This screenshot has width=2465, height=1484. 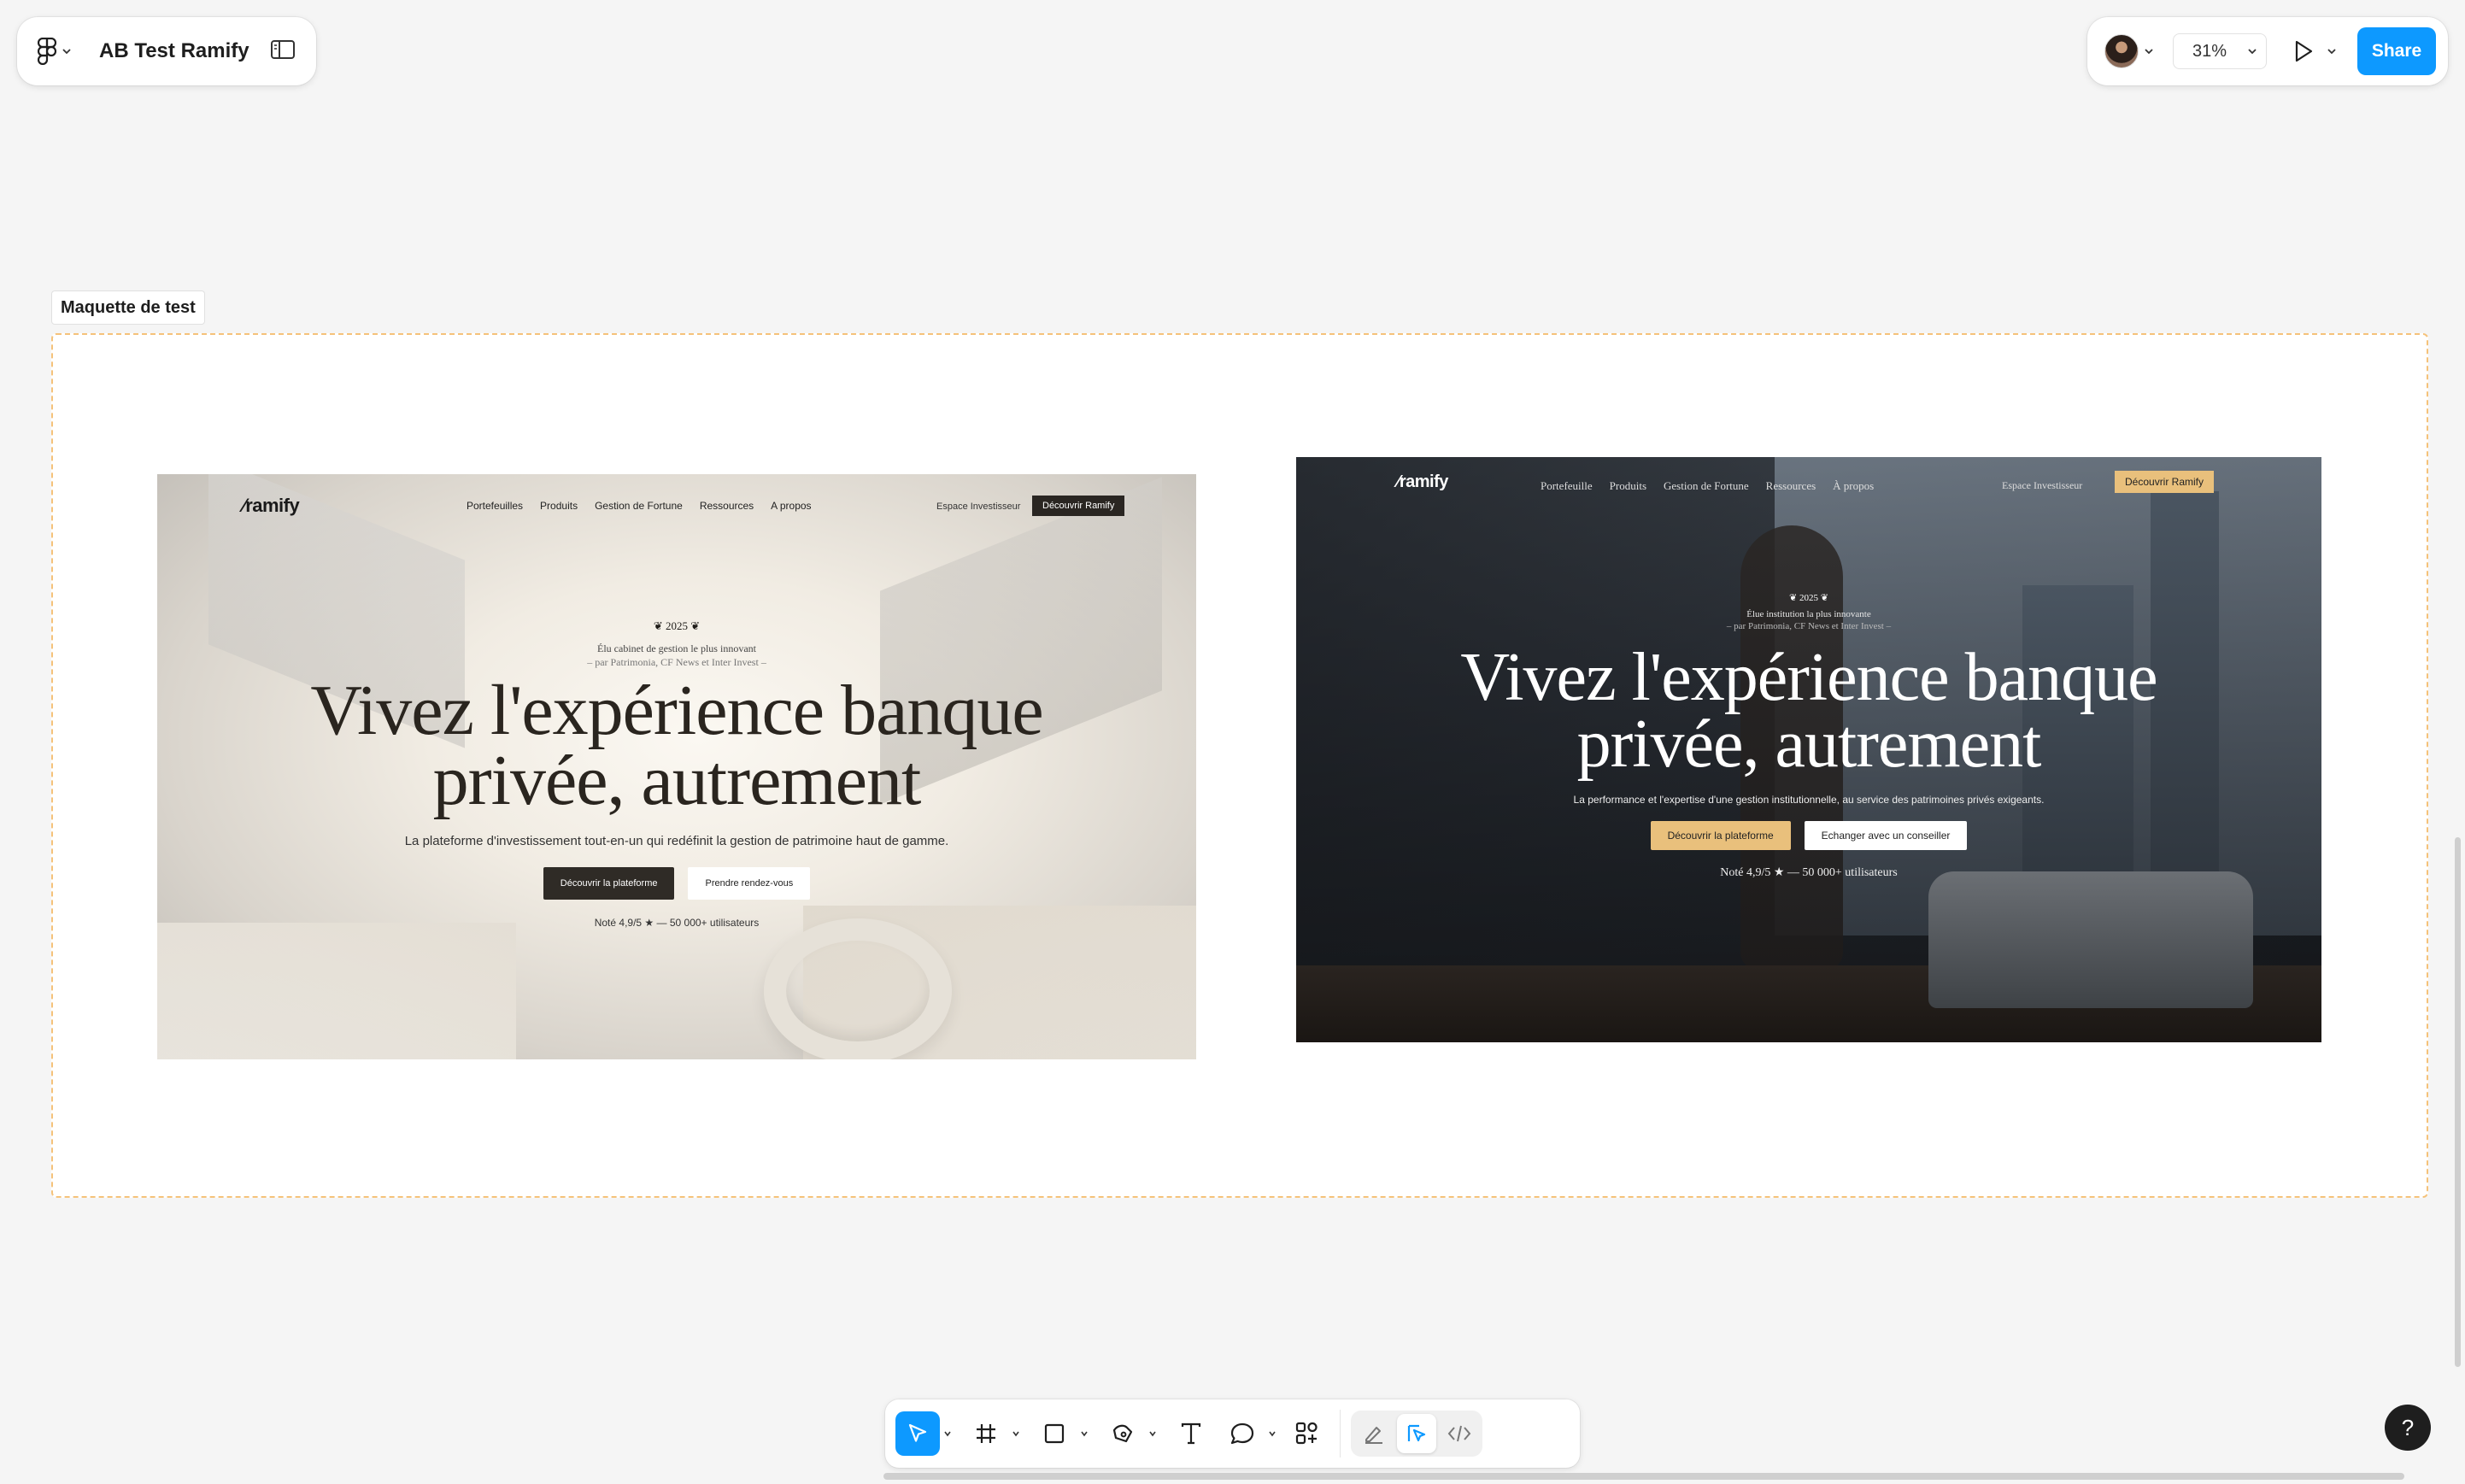 I want to click on vertical-scrollbar, so click(x=2458, y=1102).